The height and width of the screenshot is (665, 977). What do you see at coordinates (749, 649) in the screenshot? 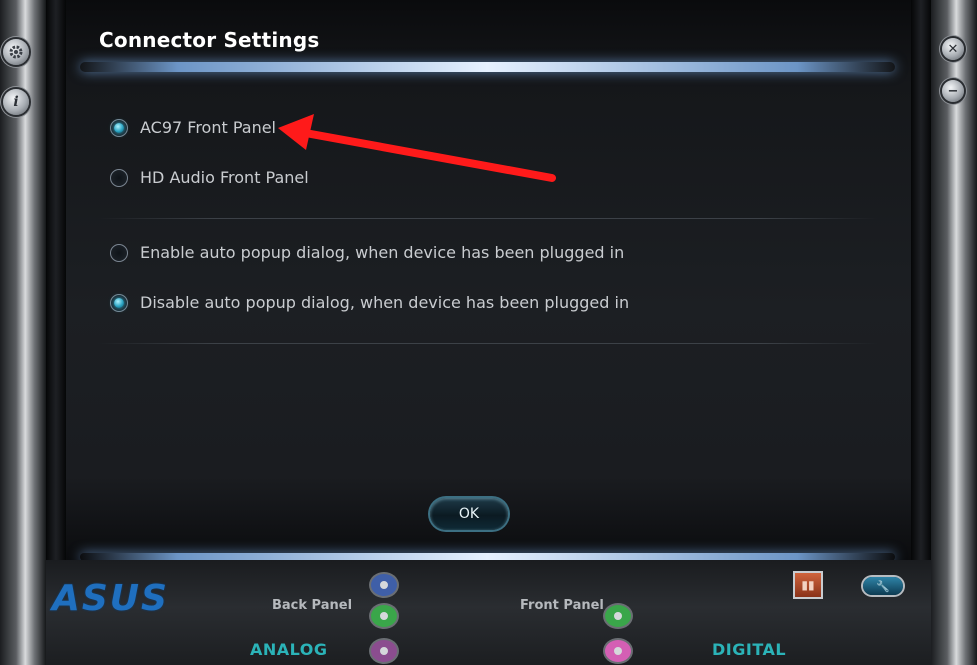
I see `digital-label: DIGITAL` at bounding box center [749, 649].